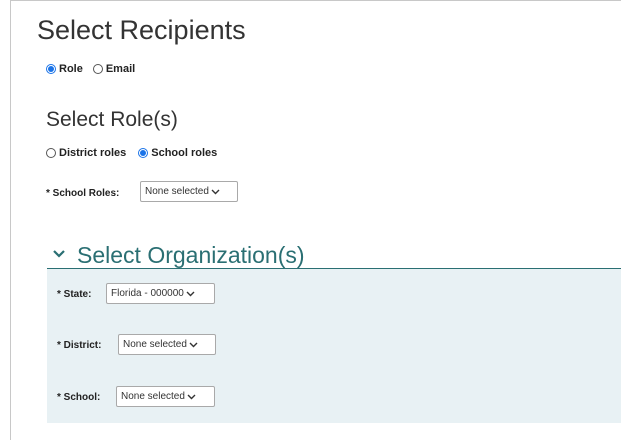  I want to click on radio-option-district-roles: District roles, so click(86, 153).